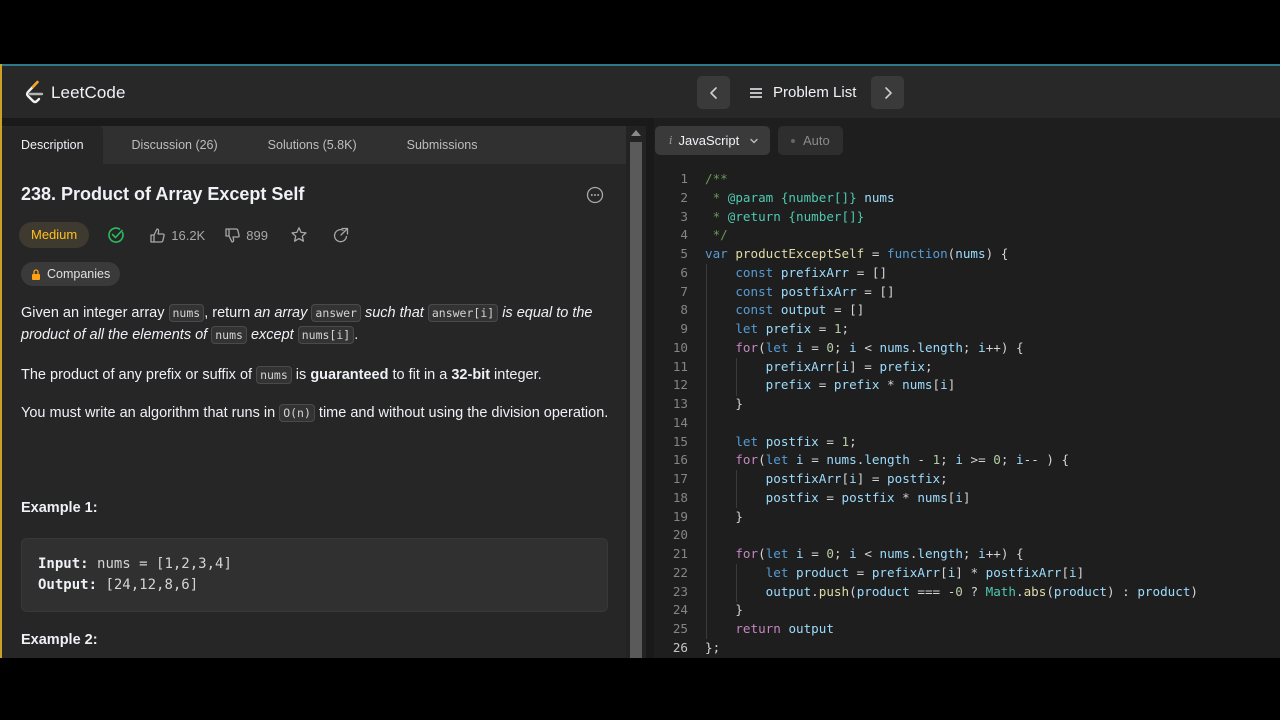  I want to click on code-line: 13 }, so click(707, 403).